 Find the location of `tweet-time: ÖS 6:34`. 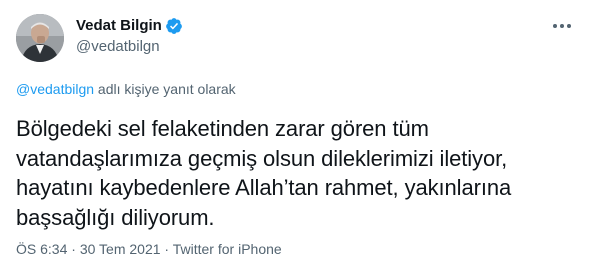

tweet-time: ÖS 6:34 is located at coordinates (41, 249).